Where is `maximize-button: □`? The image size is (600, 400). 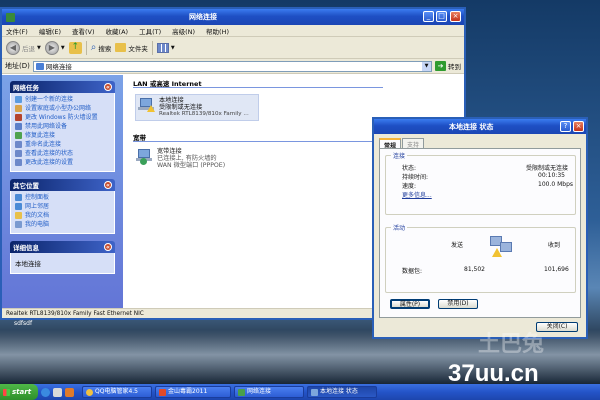 maximize-button: □ is located at coordinates (441, 16).